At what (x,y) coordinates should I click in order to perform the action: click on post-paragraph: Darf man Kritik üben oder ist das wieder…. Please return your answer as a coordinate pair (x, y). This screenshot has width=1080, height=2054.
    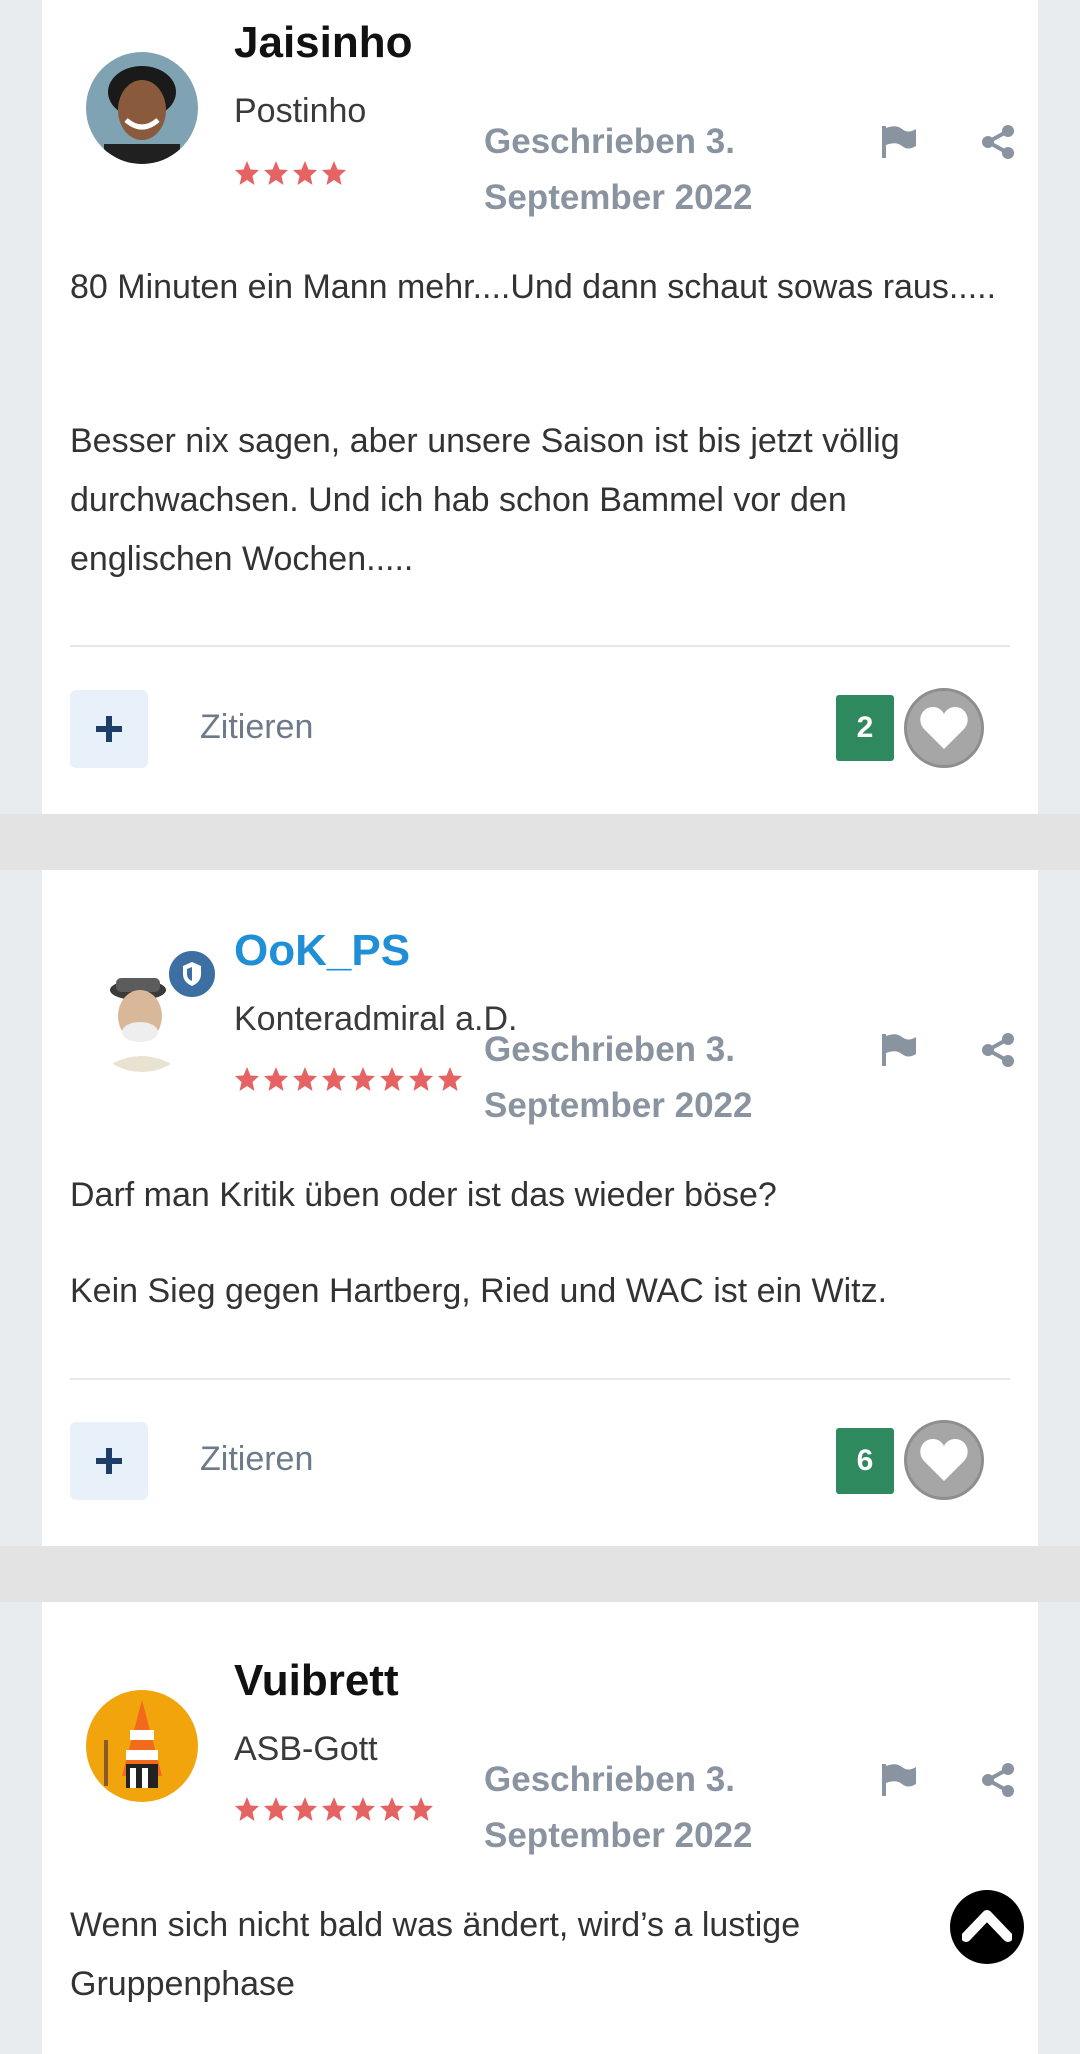
    Looking at the image, I should click on (423, 1195).